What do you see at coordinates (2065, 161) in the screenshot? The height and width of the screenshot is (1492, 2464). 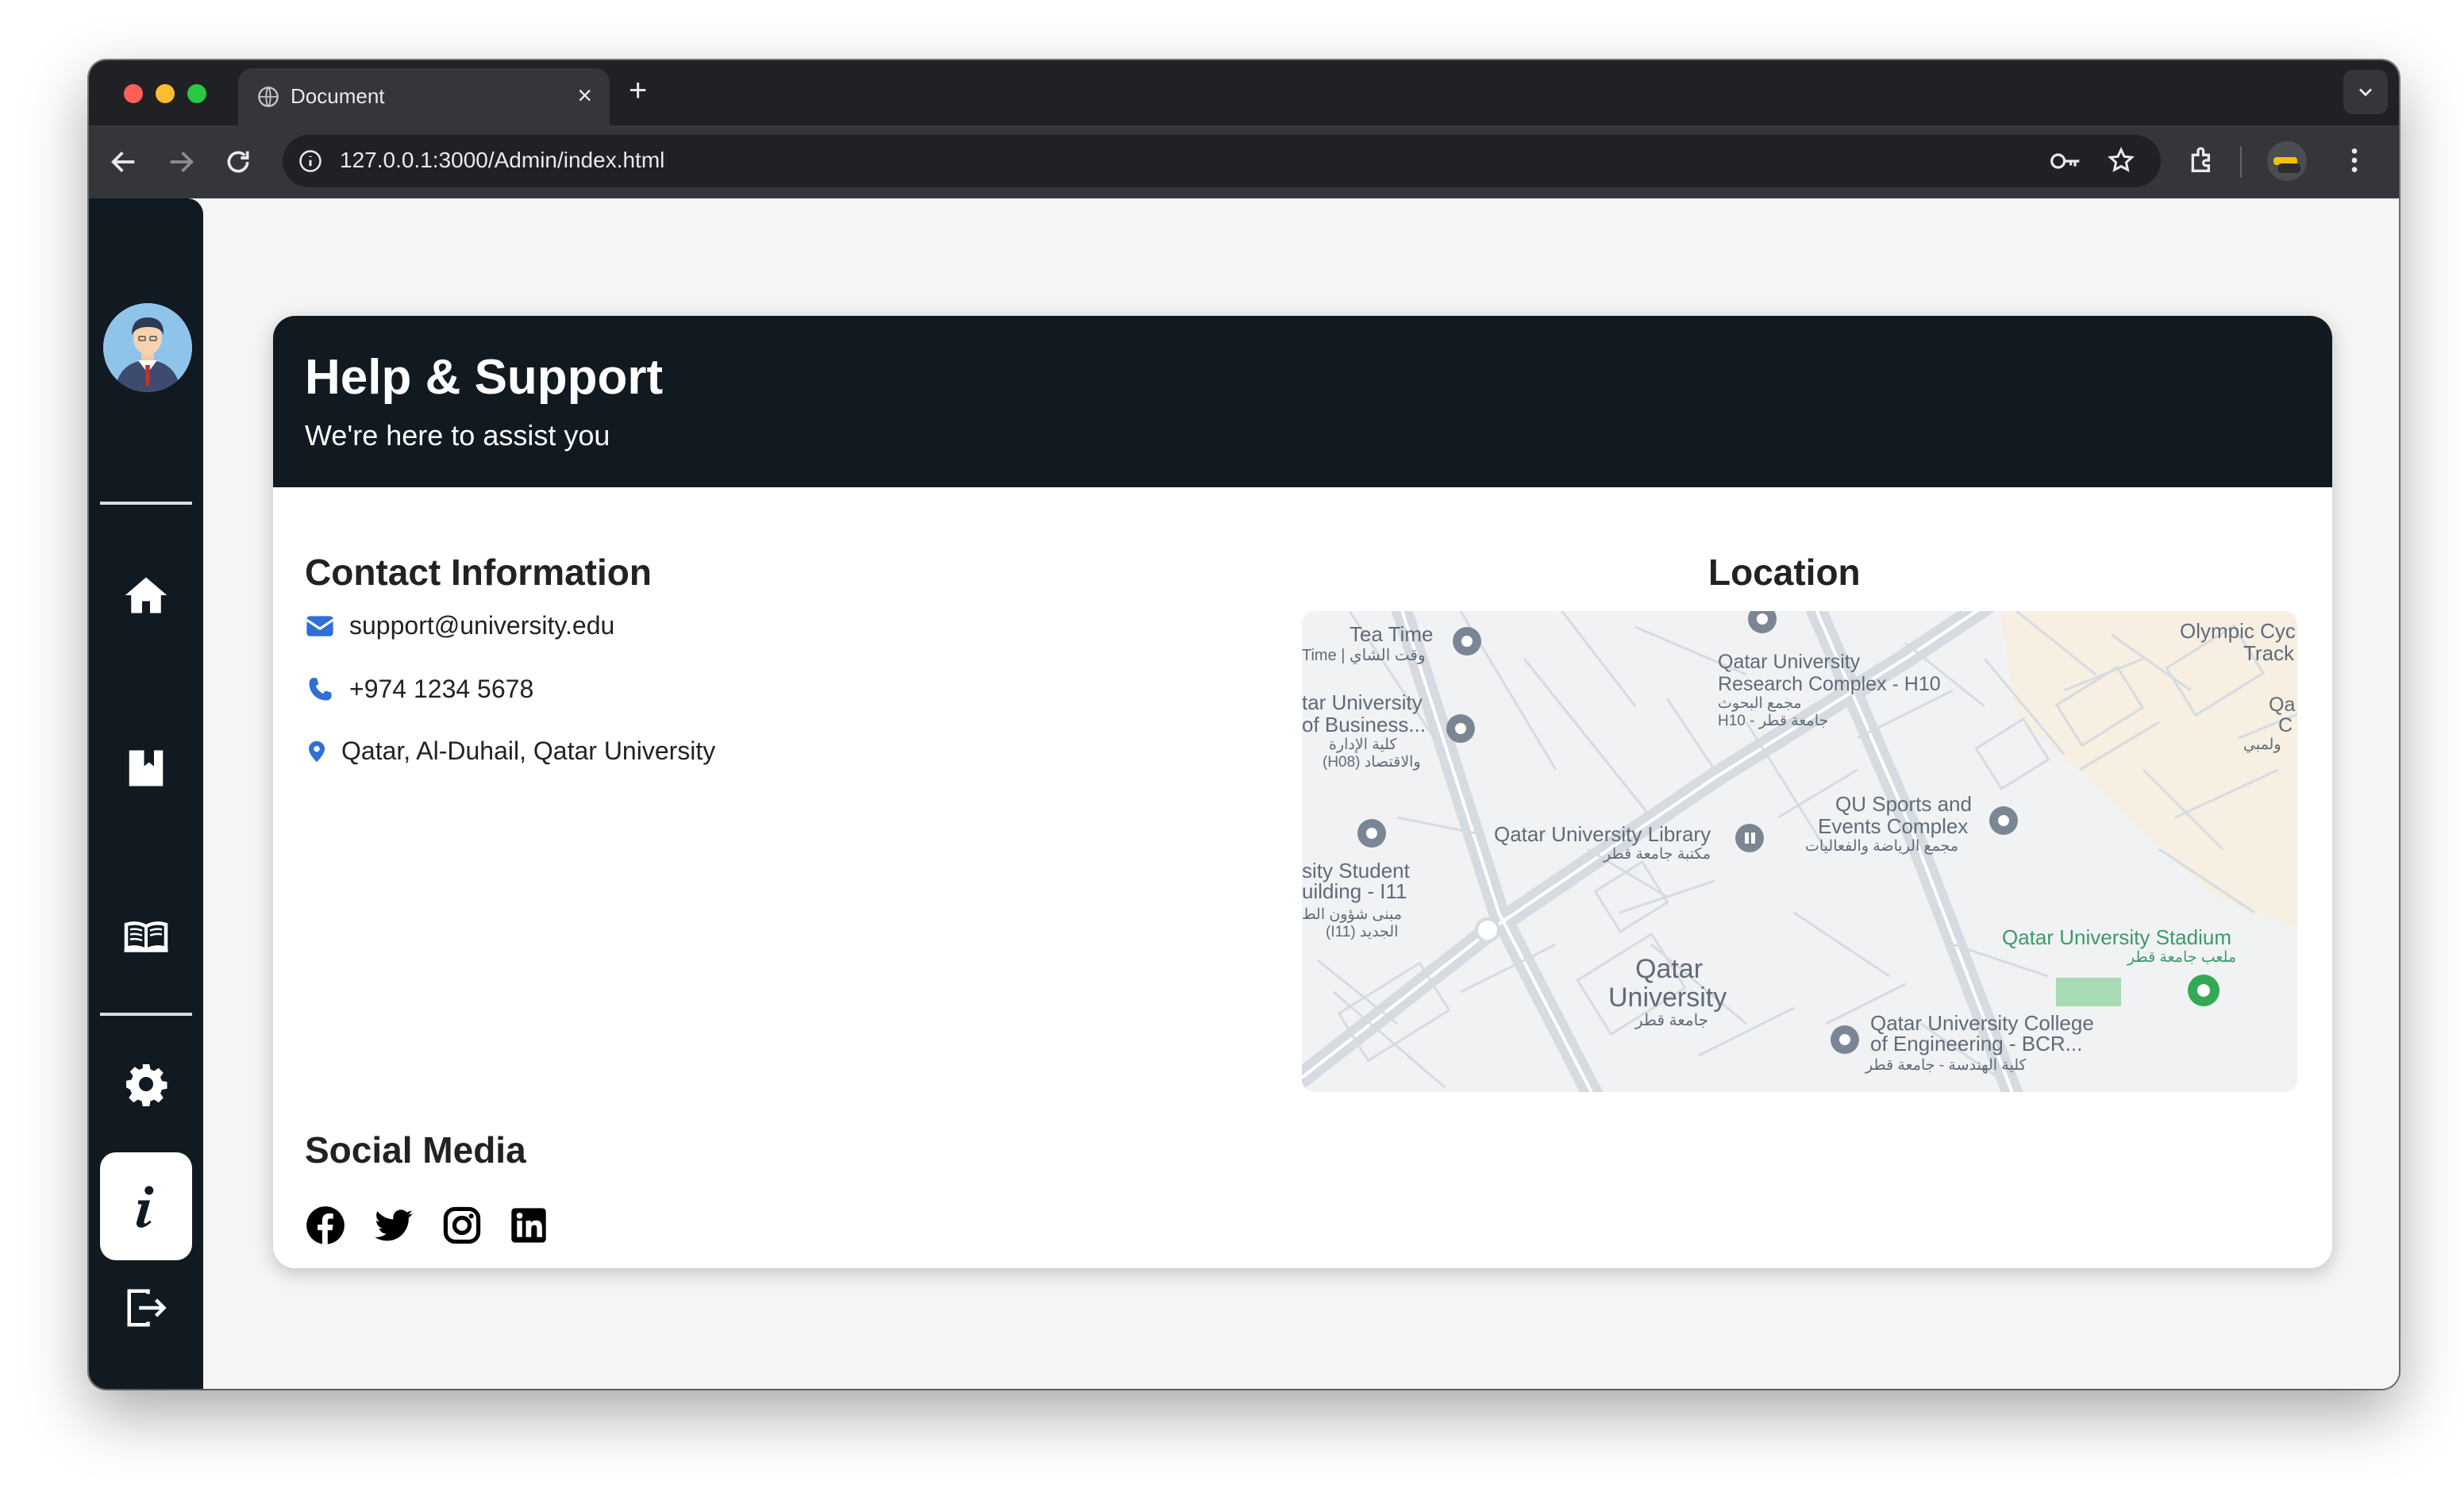 I see `password-key-icon` at bounding box center [2065, 161].